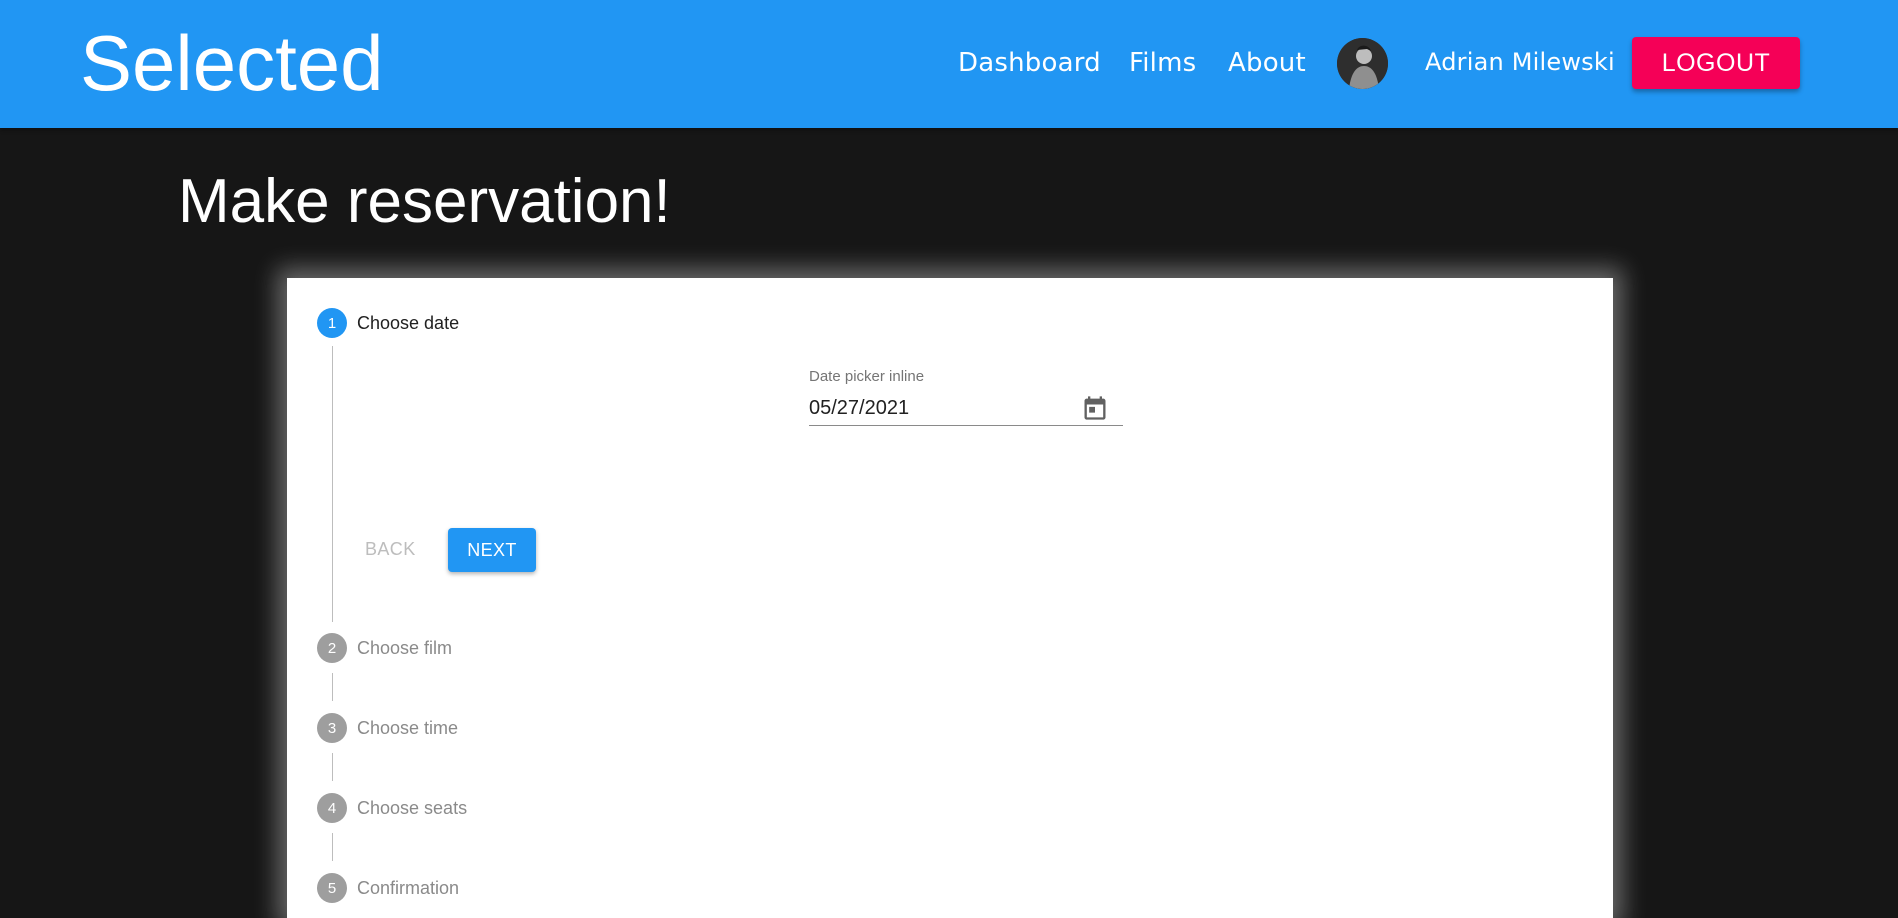 The width and height of the screenshot is (1898, 918). I want to click on date-input, so click(929, 408).